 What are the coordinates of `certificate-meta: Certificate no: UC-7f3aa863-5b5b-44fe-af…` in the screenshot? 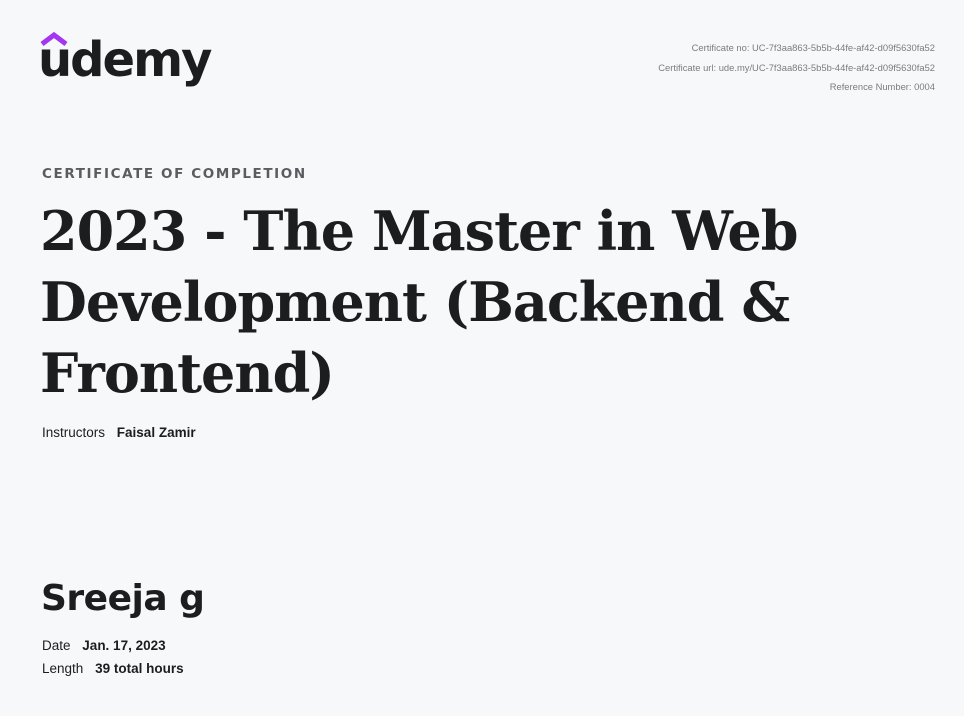 It's located at (796, 67).